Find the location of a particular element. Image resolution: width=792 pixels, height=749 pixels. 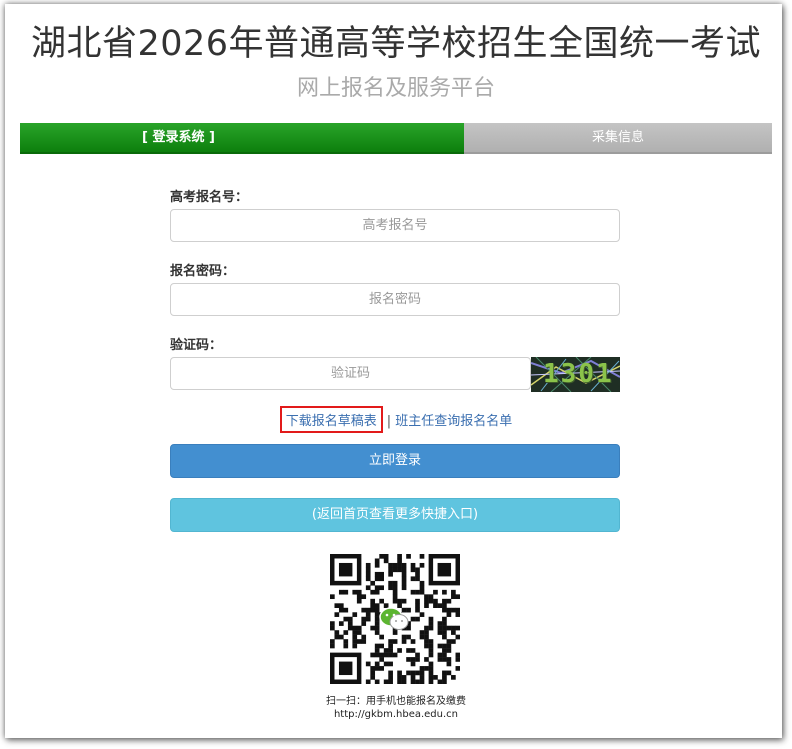

exam-no-input is located at coordinates (395, 225).